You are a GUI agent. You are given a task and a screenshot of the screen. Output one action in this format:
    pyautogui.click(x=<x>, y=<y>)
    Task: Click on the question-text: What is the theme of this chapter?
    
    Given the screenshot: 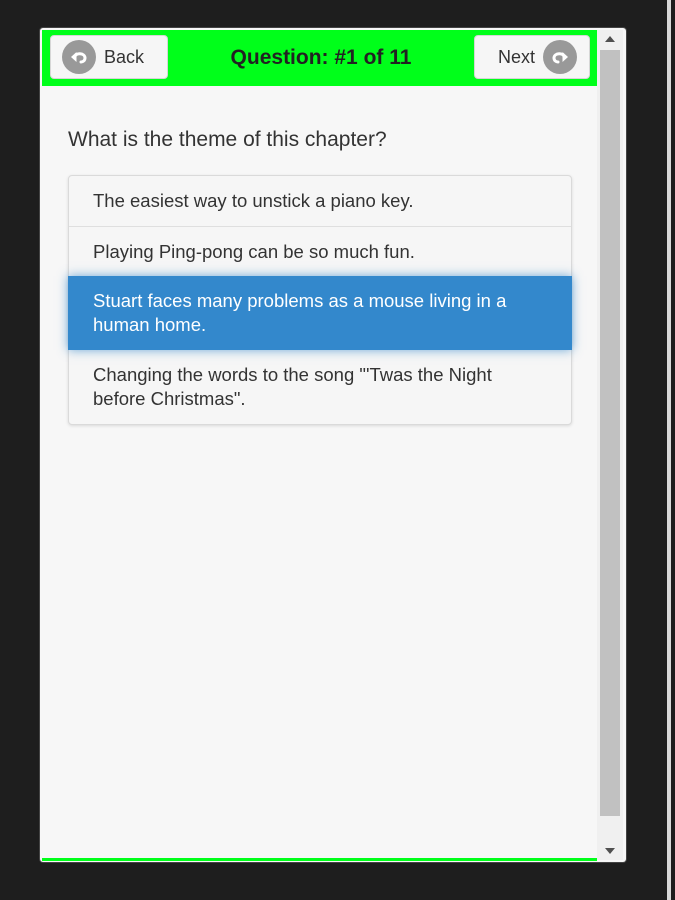 What is the action you would take?
    pyautogui.click(x=227, y=139)
    